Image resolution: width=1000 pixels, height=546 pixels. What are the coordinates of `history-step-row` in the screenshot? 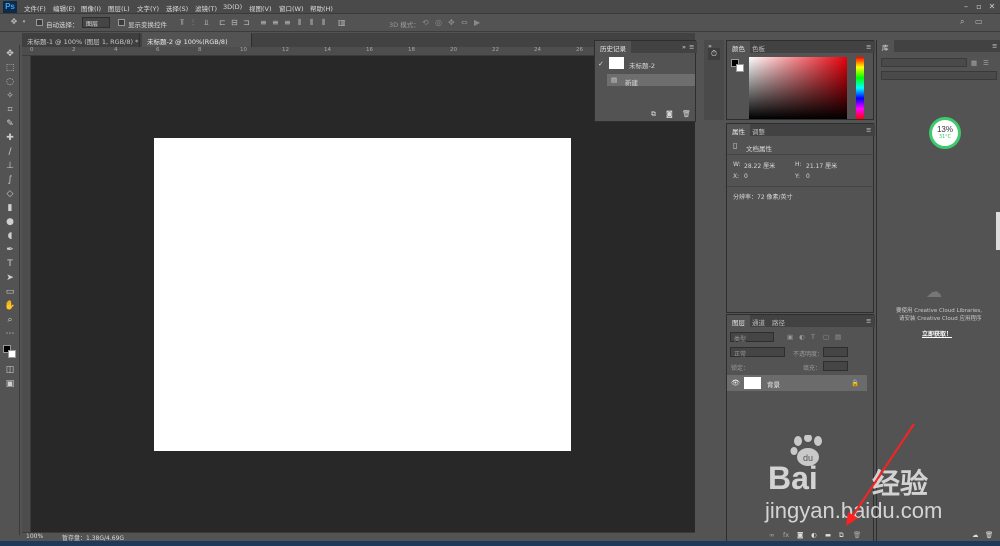 It's located at (651, 80).